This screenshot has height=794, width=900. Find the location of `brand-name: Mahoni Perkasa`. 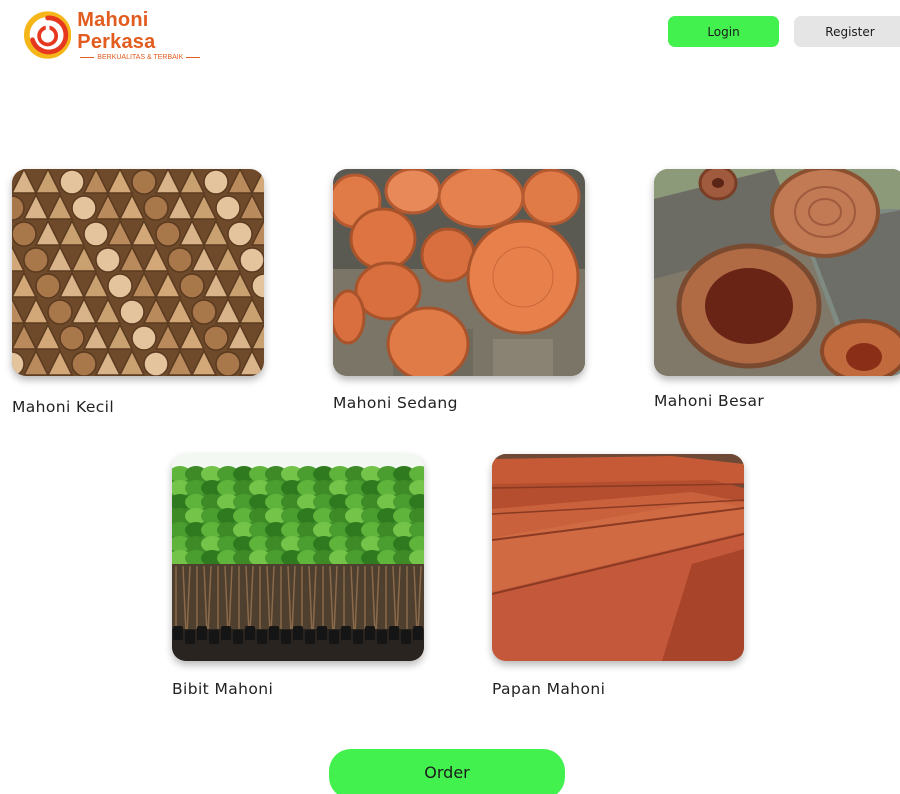

brand-name: Mahoni Perkasa is located at coordinates (116, 31).